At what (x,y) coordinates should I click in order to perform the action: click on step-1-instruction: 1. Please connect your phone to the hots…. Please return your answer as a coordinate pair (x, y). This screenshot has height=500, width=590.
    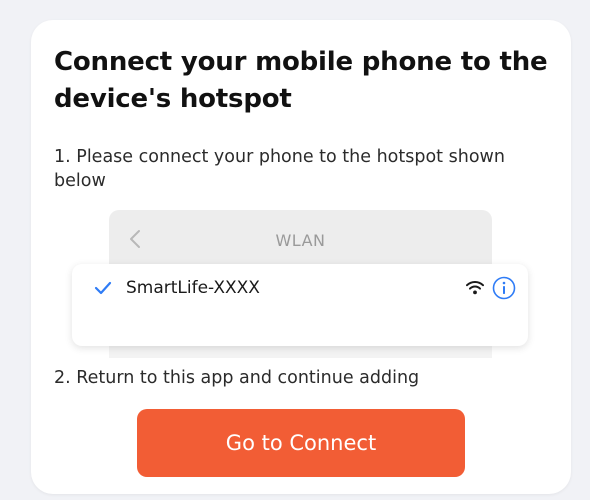
    Looking at the image, I should click on (279, 169).